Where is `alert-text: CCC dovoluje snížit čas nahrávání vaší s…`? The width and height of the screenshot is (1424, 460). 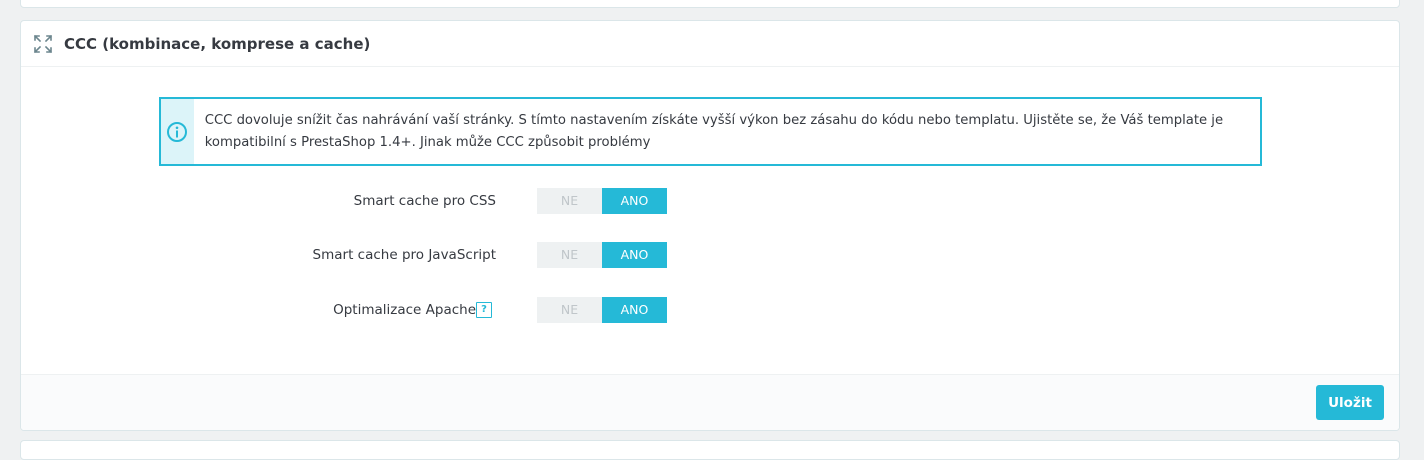 alert-text: CCC dovoluje snížit čas nahrávání vaší s… is located at coordinates (714, 131).